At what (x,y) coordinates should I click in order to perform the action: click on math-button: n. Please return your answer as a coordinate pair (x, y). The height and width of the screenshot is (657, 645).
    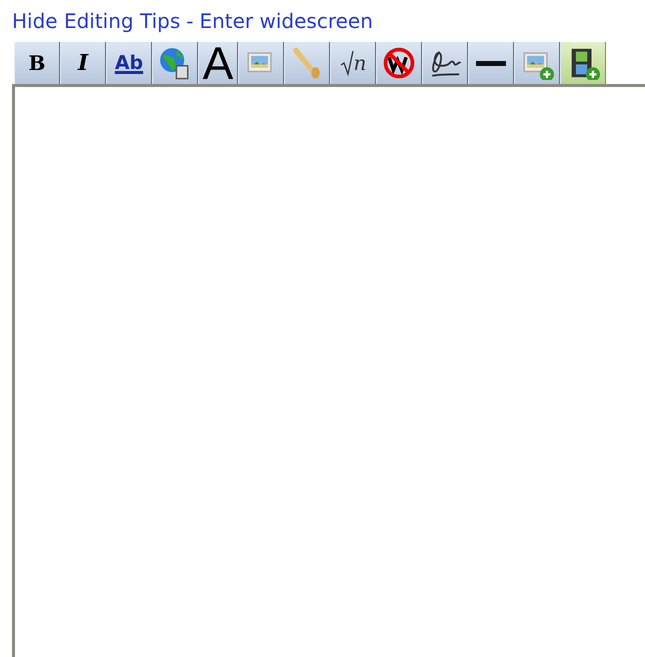
    Looking at the image, I should click on (353, 63).